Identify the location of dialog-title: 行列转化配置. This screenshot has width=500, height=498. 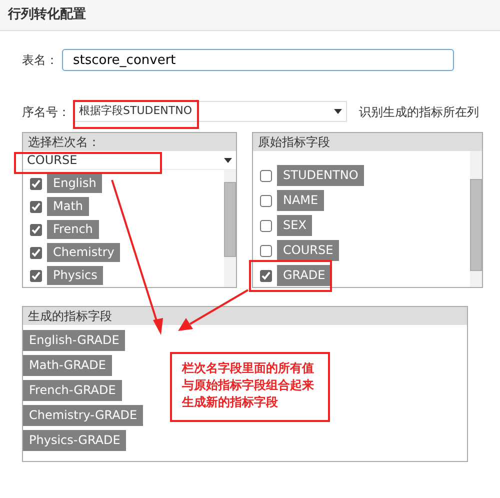
(250, 15).